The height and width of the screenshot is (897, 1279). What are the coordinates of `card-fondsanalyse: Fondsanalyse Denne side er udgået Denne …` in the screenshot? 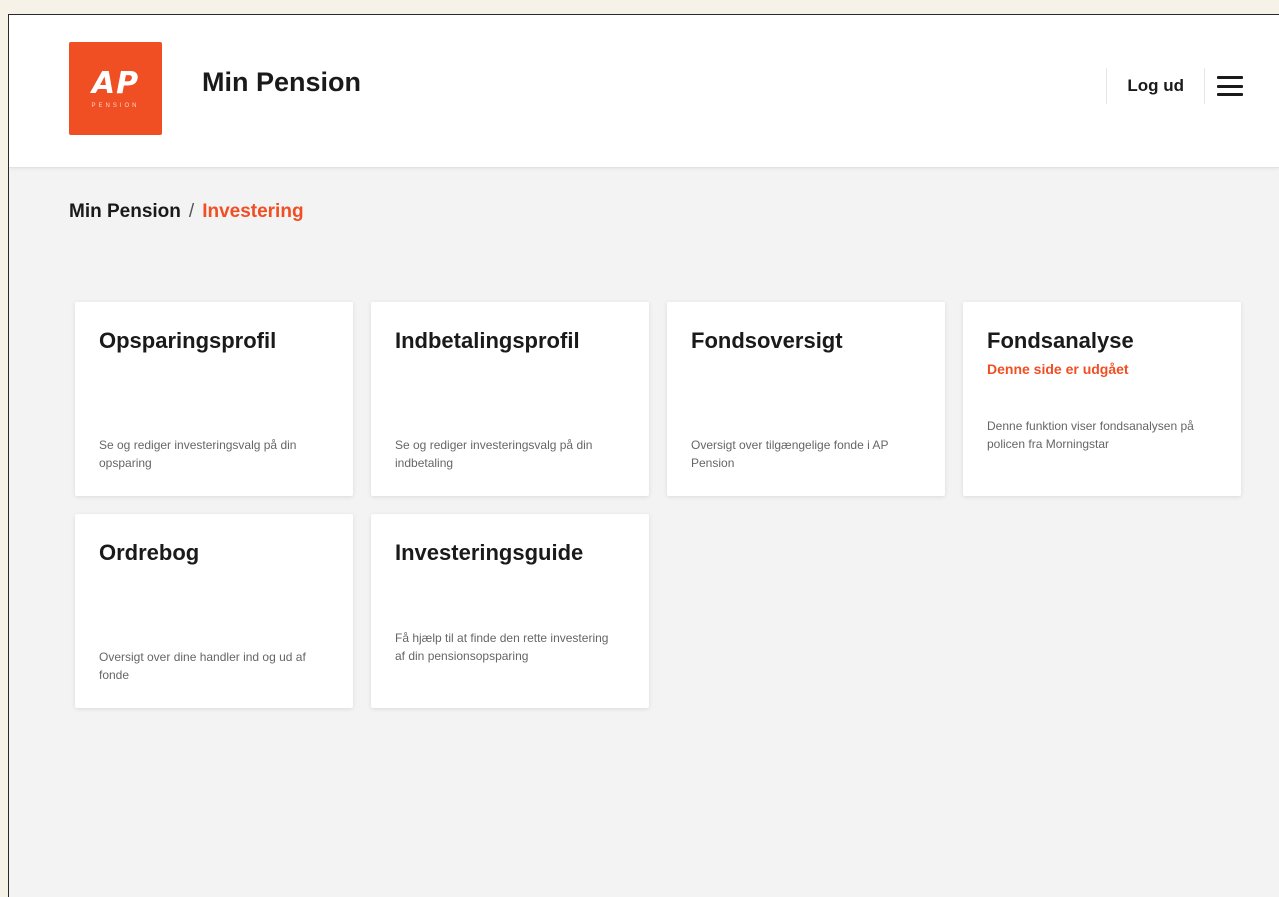 It's located at (1102, 399).